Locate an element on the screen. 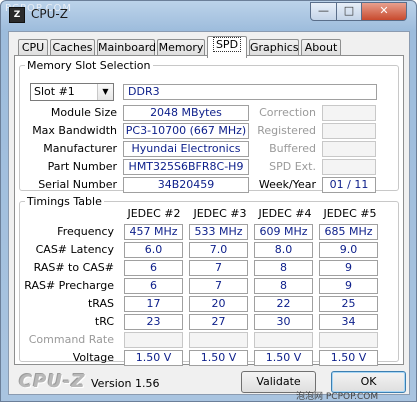 This screenshot has width=417, height=402. tab-spd: SPD is located at coordinates (227, 47).